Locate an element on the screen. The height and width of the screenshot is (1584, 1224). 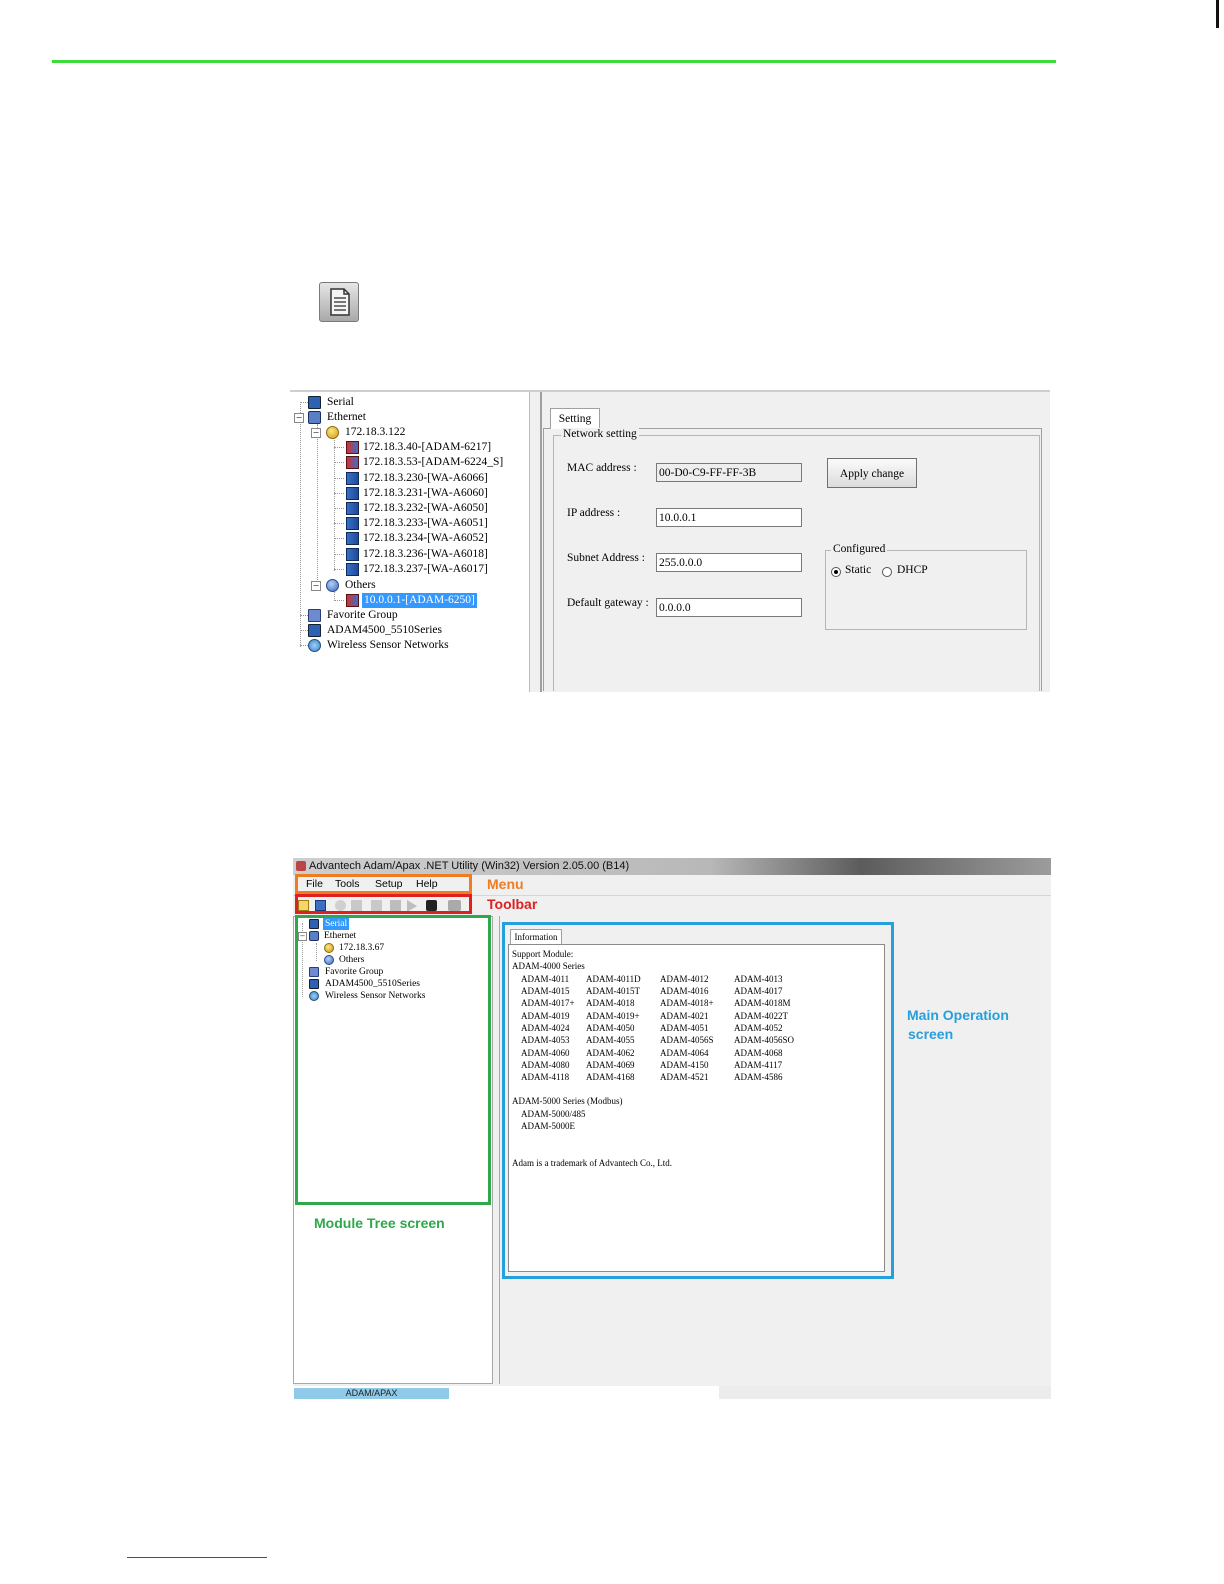
tree-item-label: 172.18.3.122 is located at coordinates (375, 432).